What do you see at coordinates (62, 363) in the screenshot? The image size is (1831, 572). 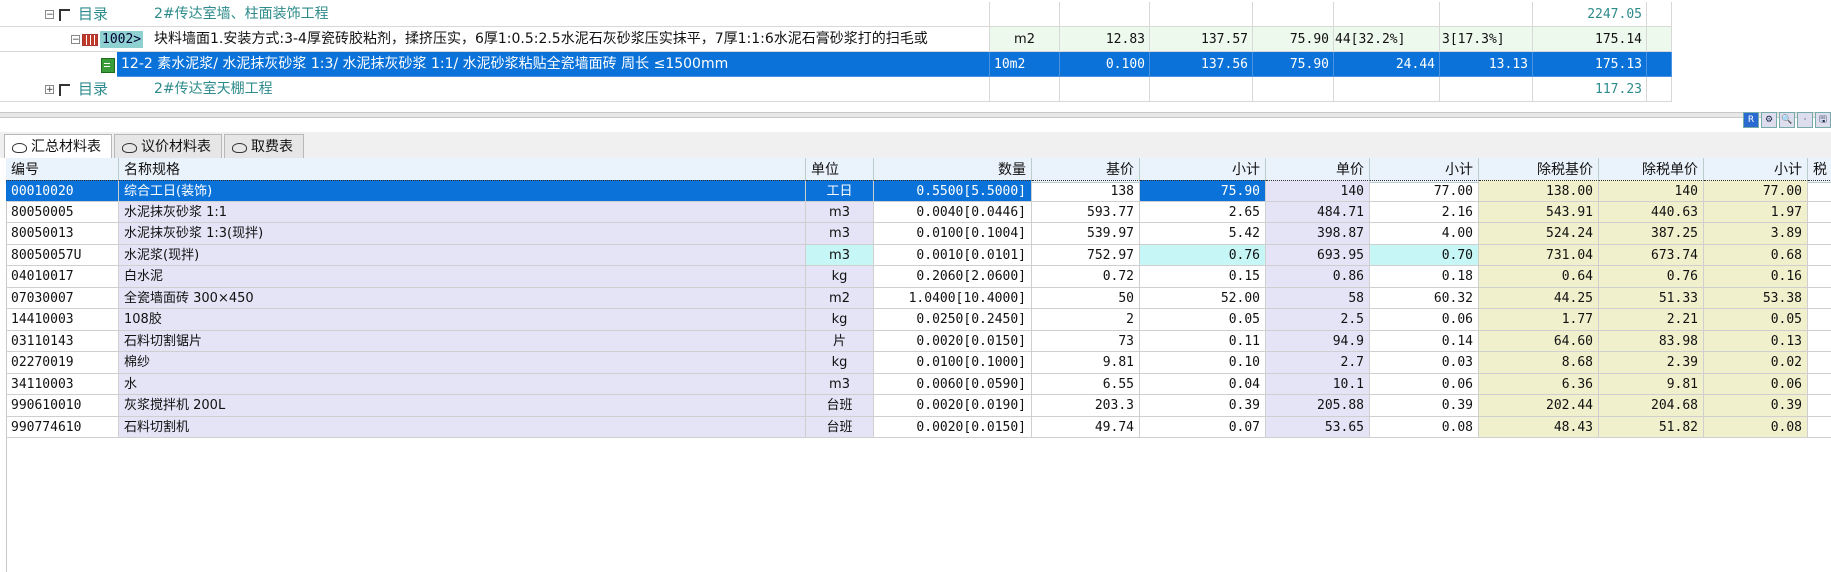 I see `mat-code: 02270019` at bounding box center [62, 363].